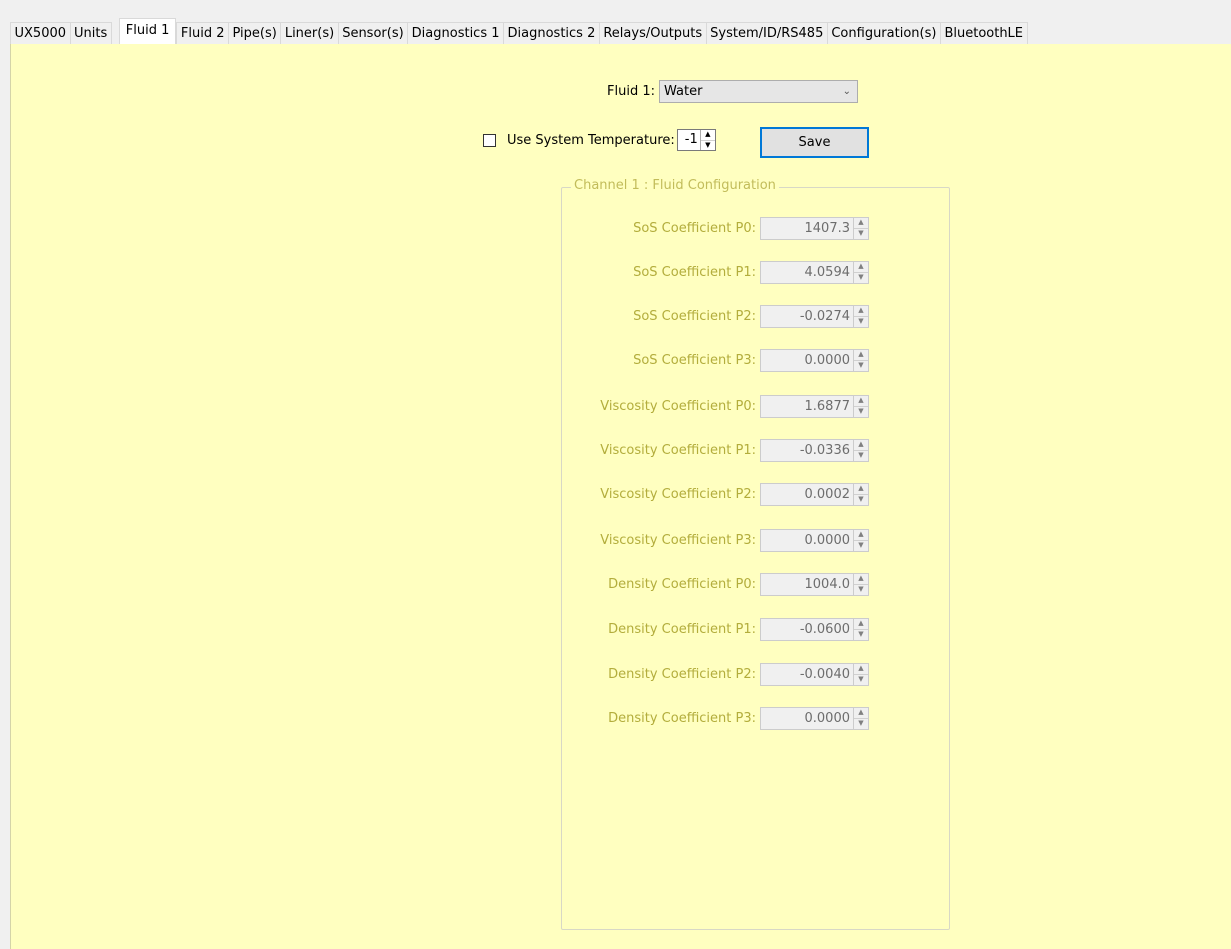  Describe the element at coordinates (254, 33) in the screenshot. I see `tab-pipes: Pipe(s)` at that location.